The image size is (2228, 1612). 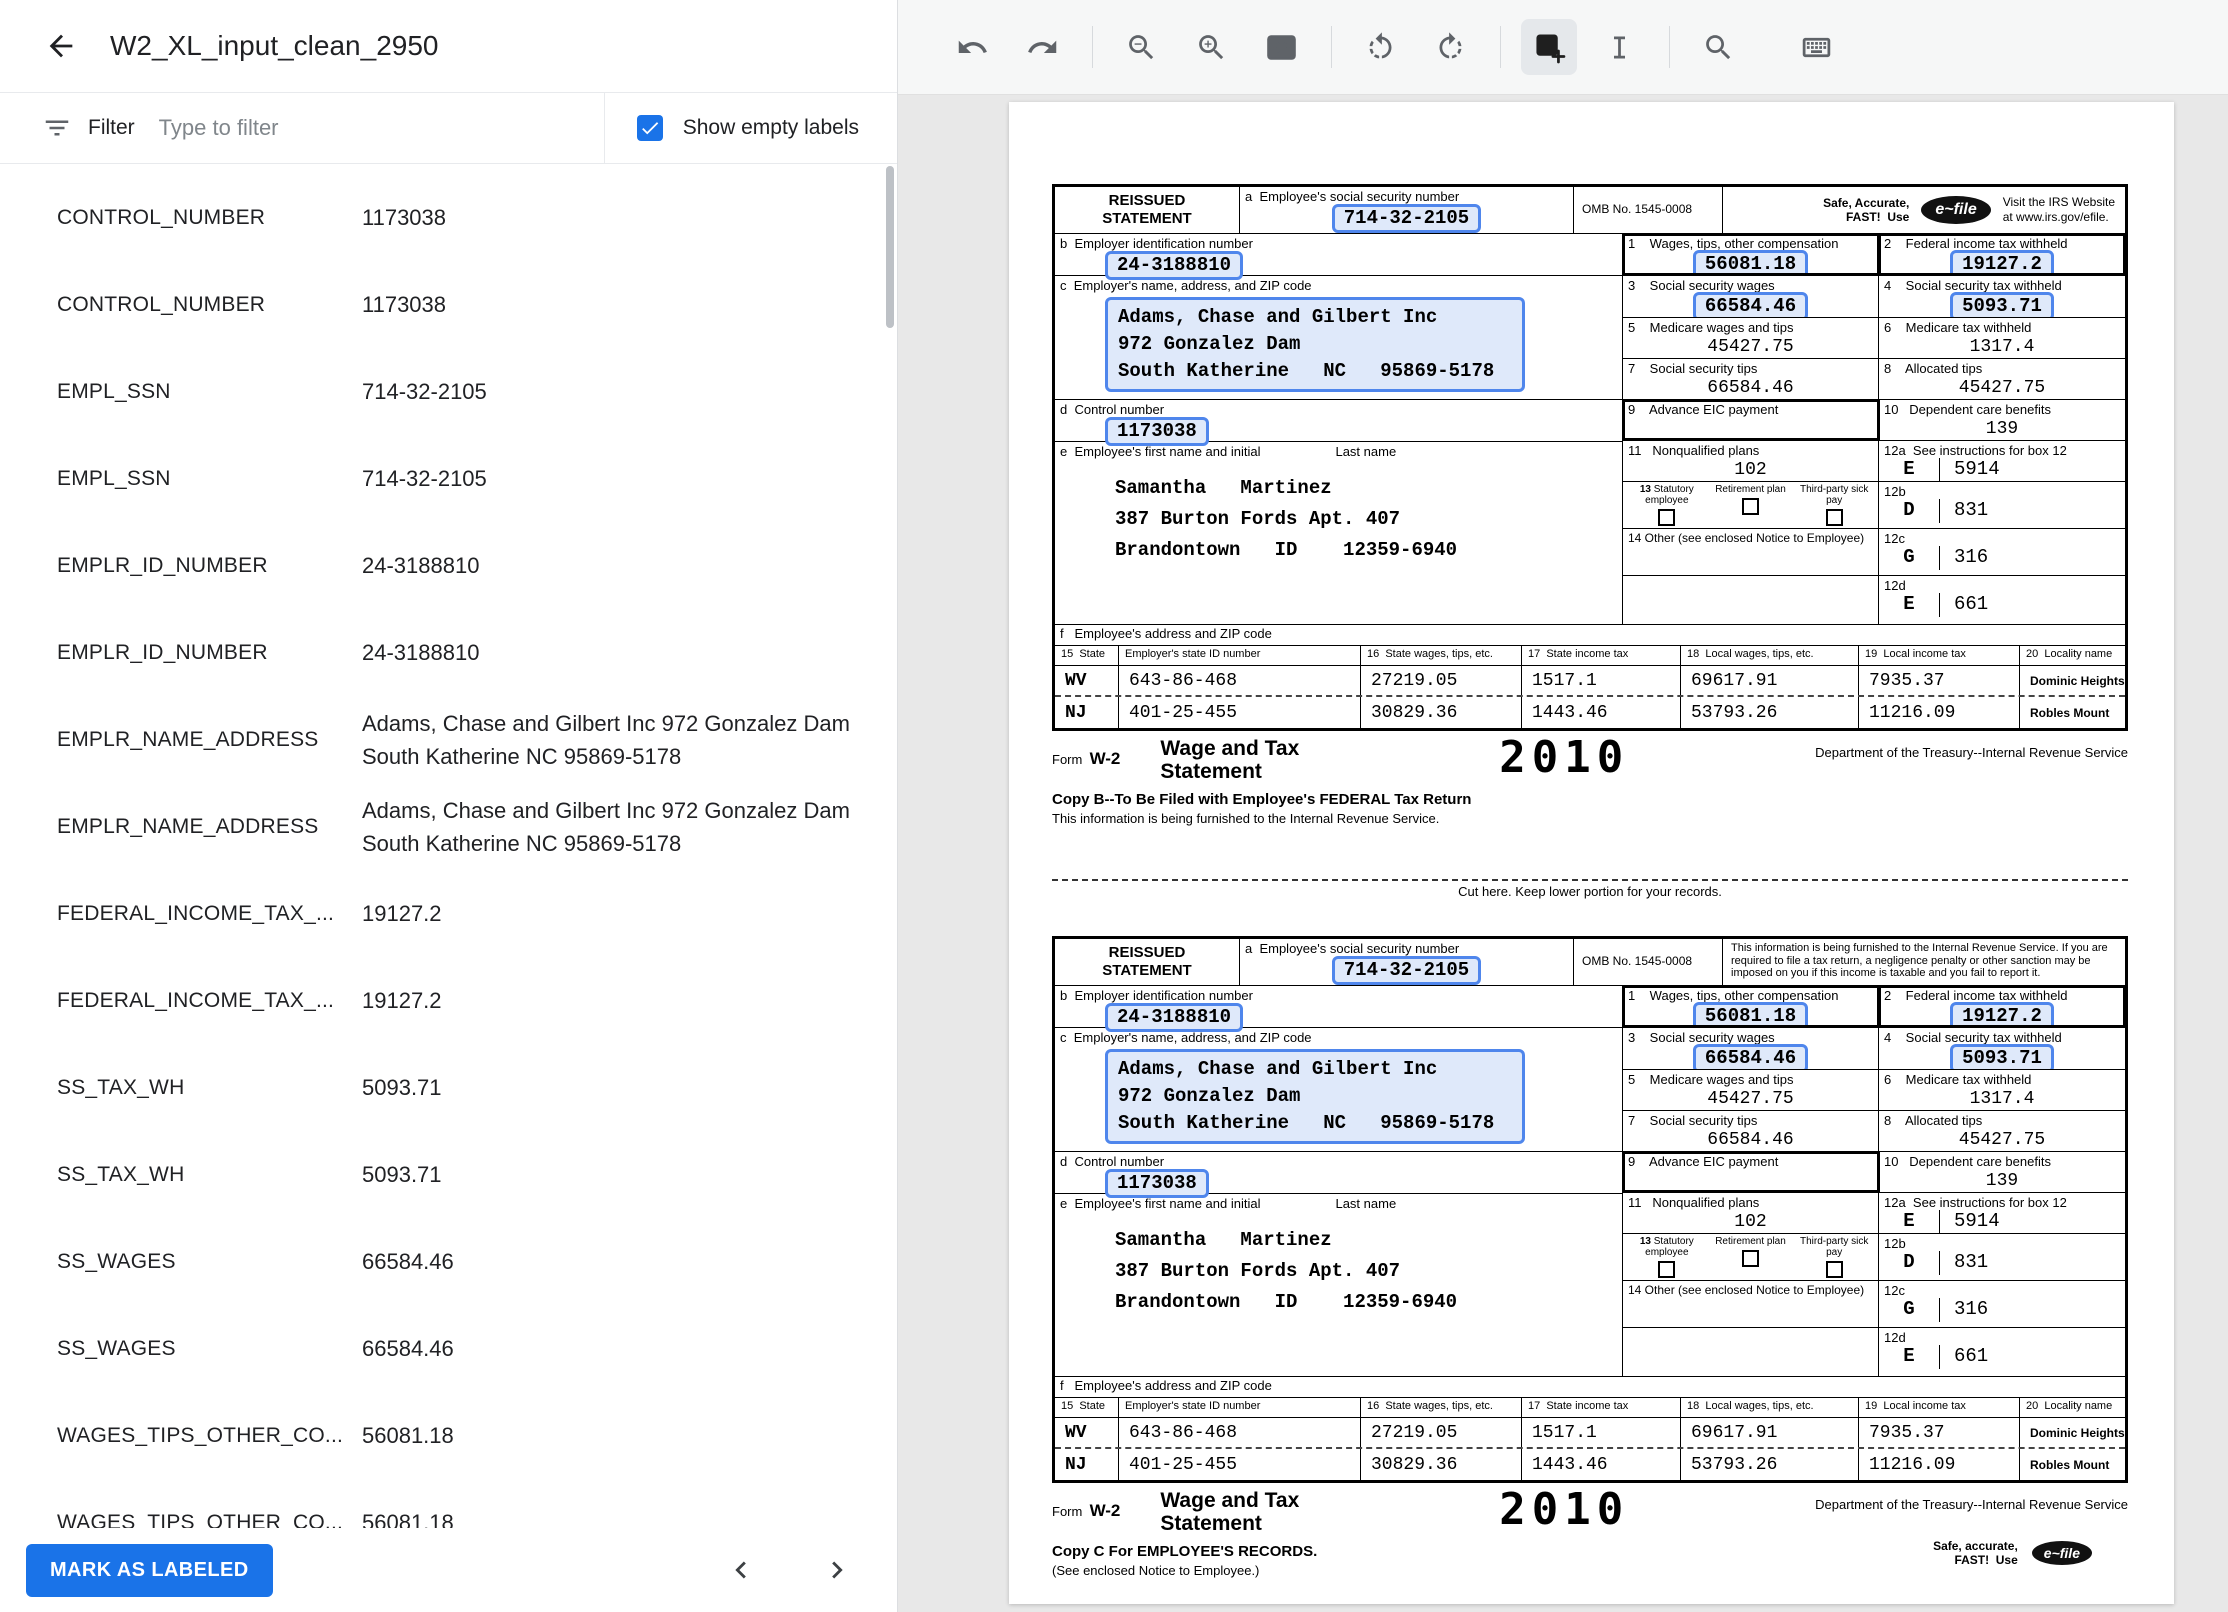 What do you see at coordinates (1967, 1172) in the screenshot?
I see `box-10-dependent-care: 10 Dependent care benefits 139` at bounding box center [1967, 1172].